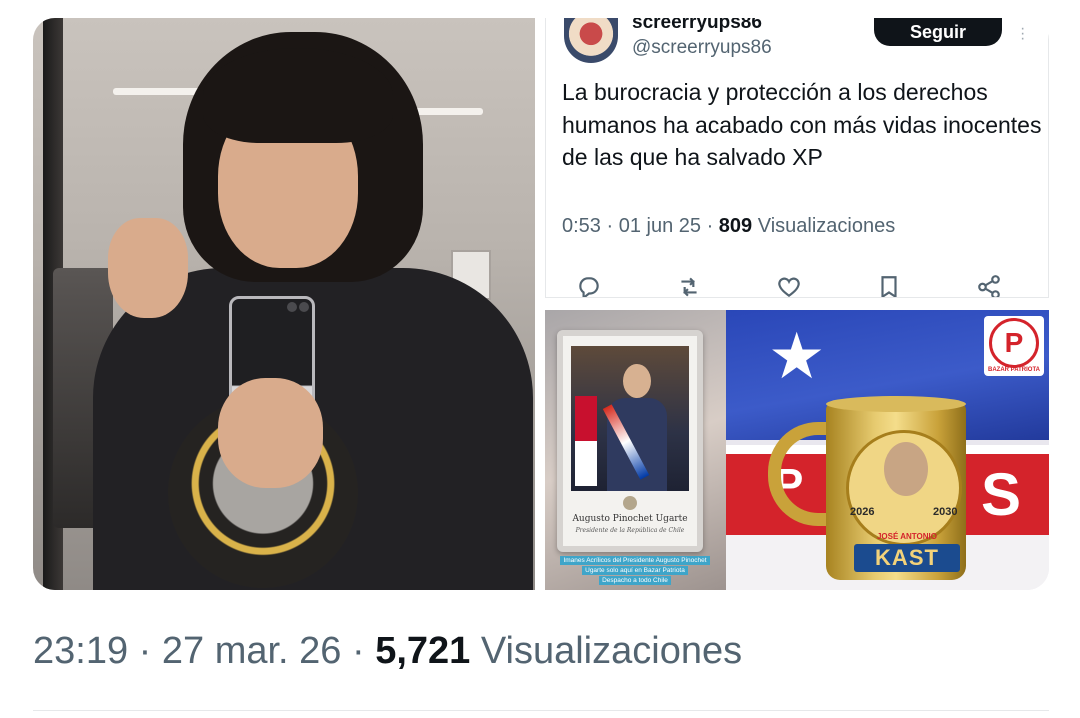  Describe the element at coordinates (1022, 34) in the screenshot. I see `more-vertical-icon: · · ·` at that location.